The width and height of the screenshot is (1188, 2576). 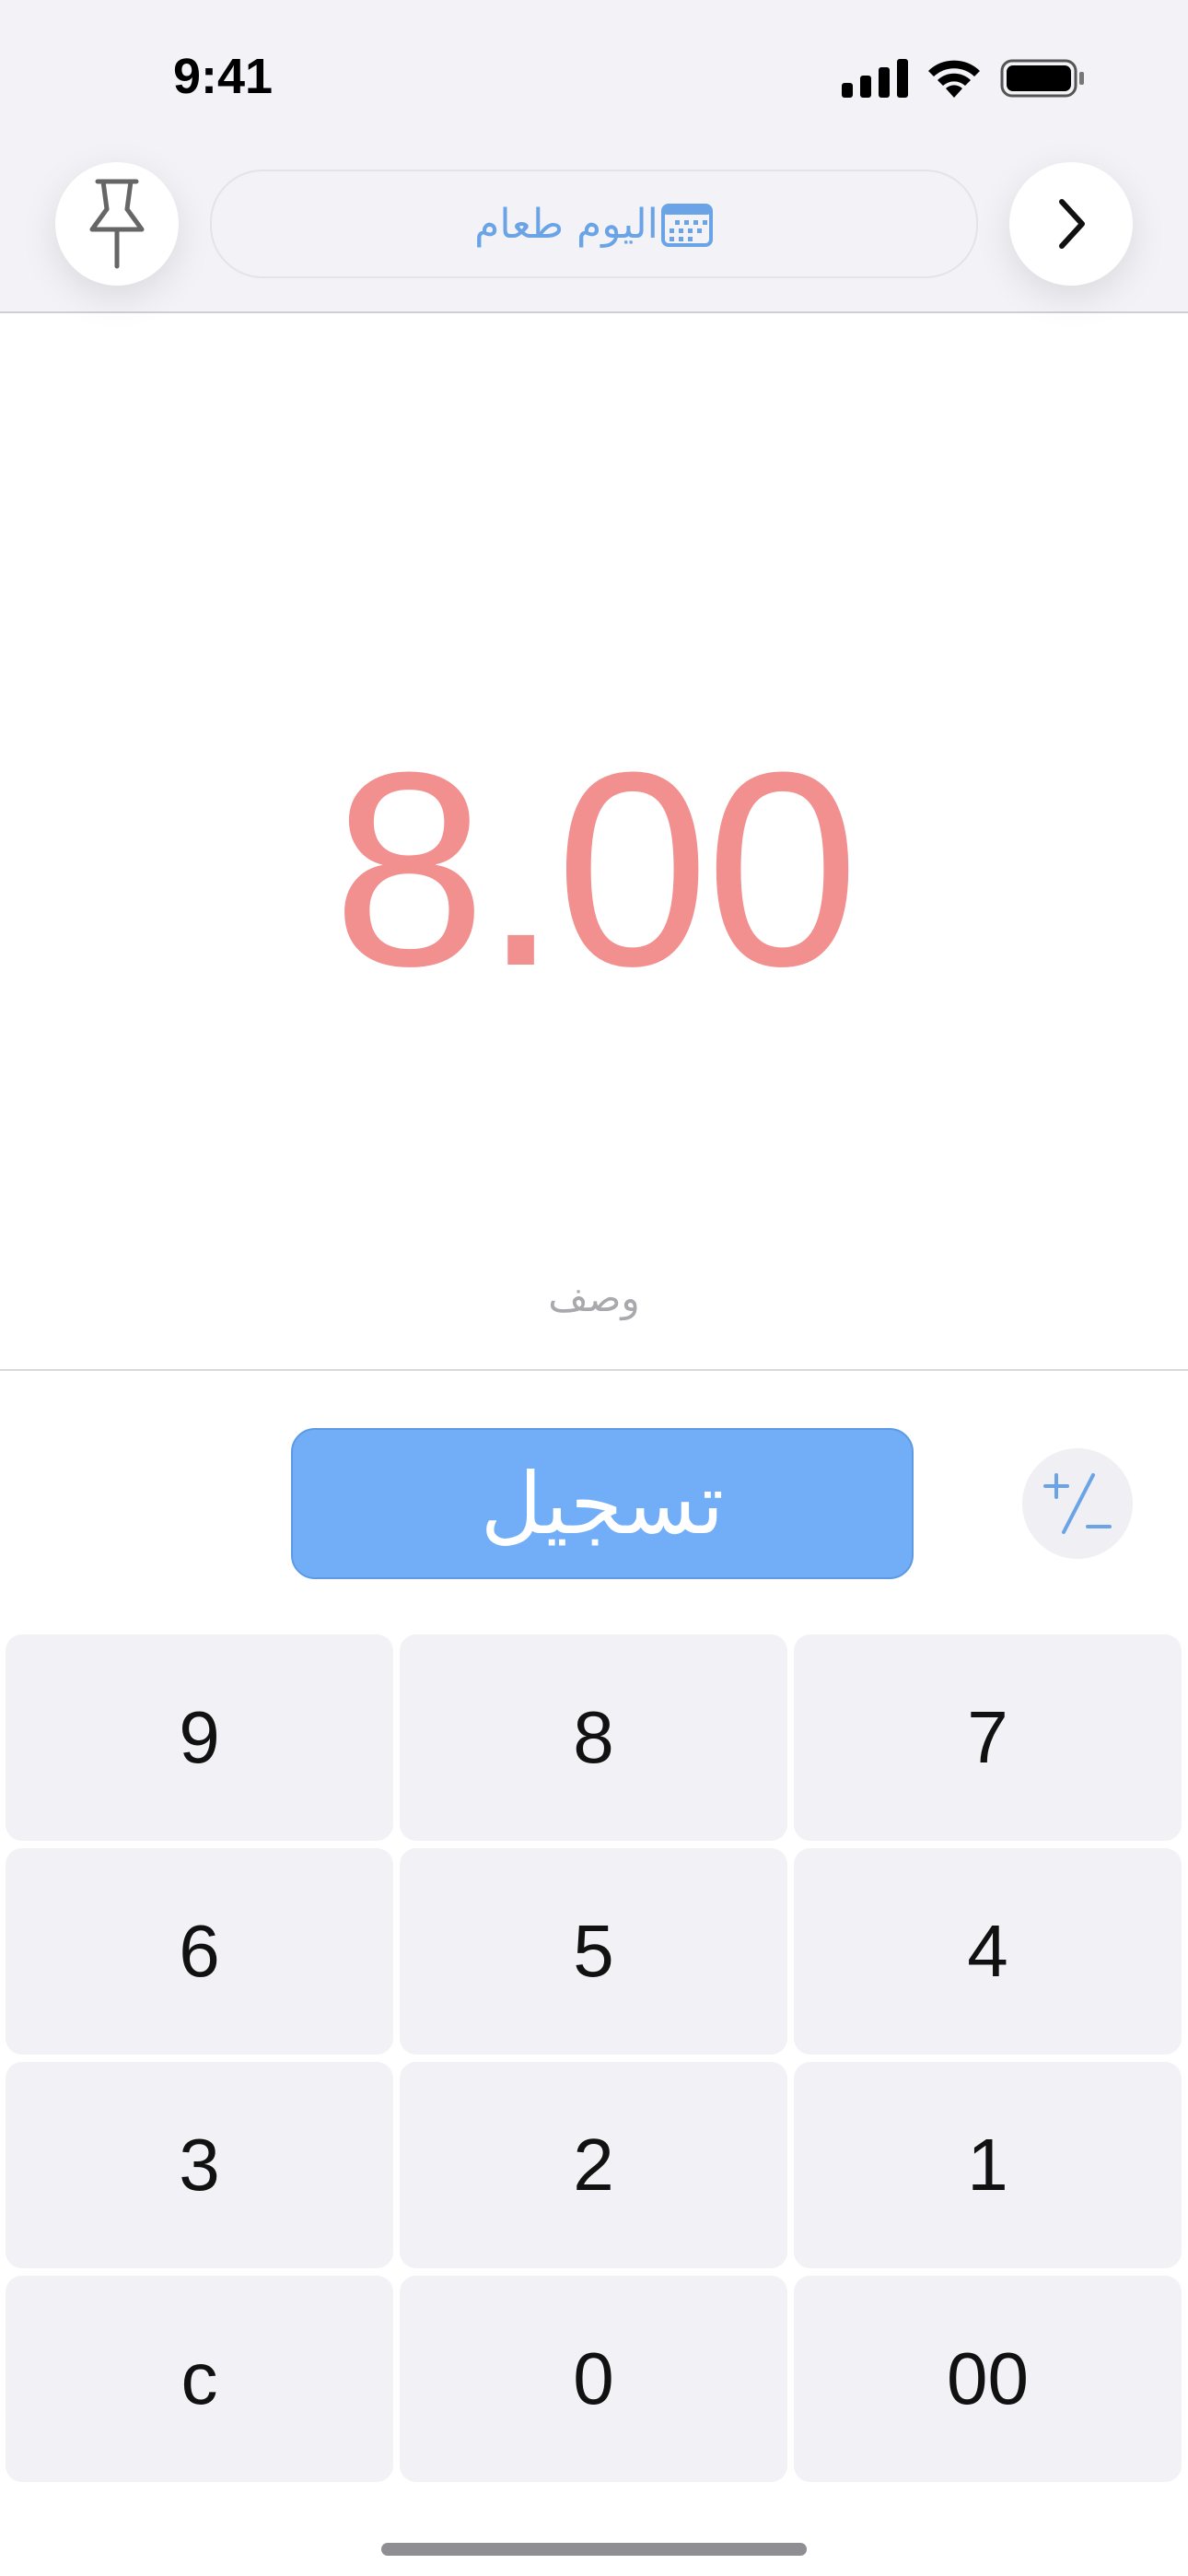 I want to click on pushpin-icon, so click(x=117, y=224).